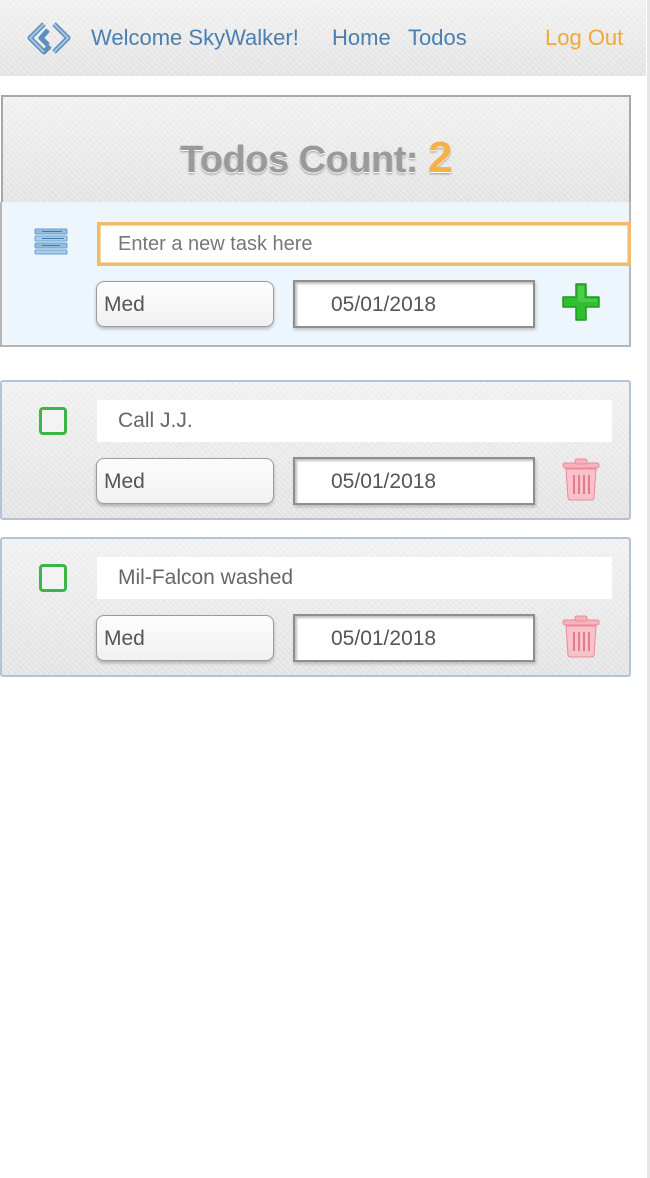 This screenshot has width=650, height=1178. I want to click on welcome-link: Welcome SkyWalker!, so click(195, 38).